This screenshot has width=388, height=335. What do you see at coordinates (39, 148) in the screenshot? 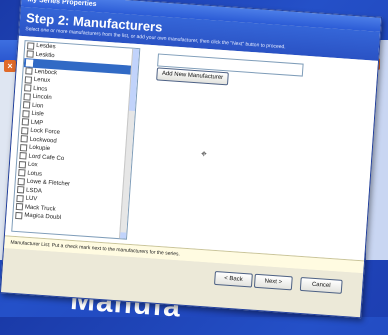
I see `list-item-label: Lokupie` at bounding box center [39, 148].